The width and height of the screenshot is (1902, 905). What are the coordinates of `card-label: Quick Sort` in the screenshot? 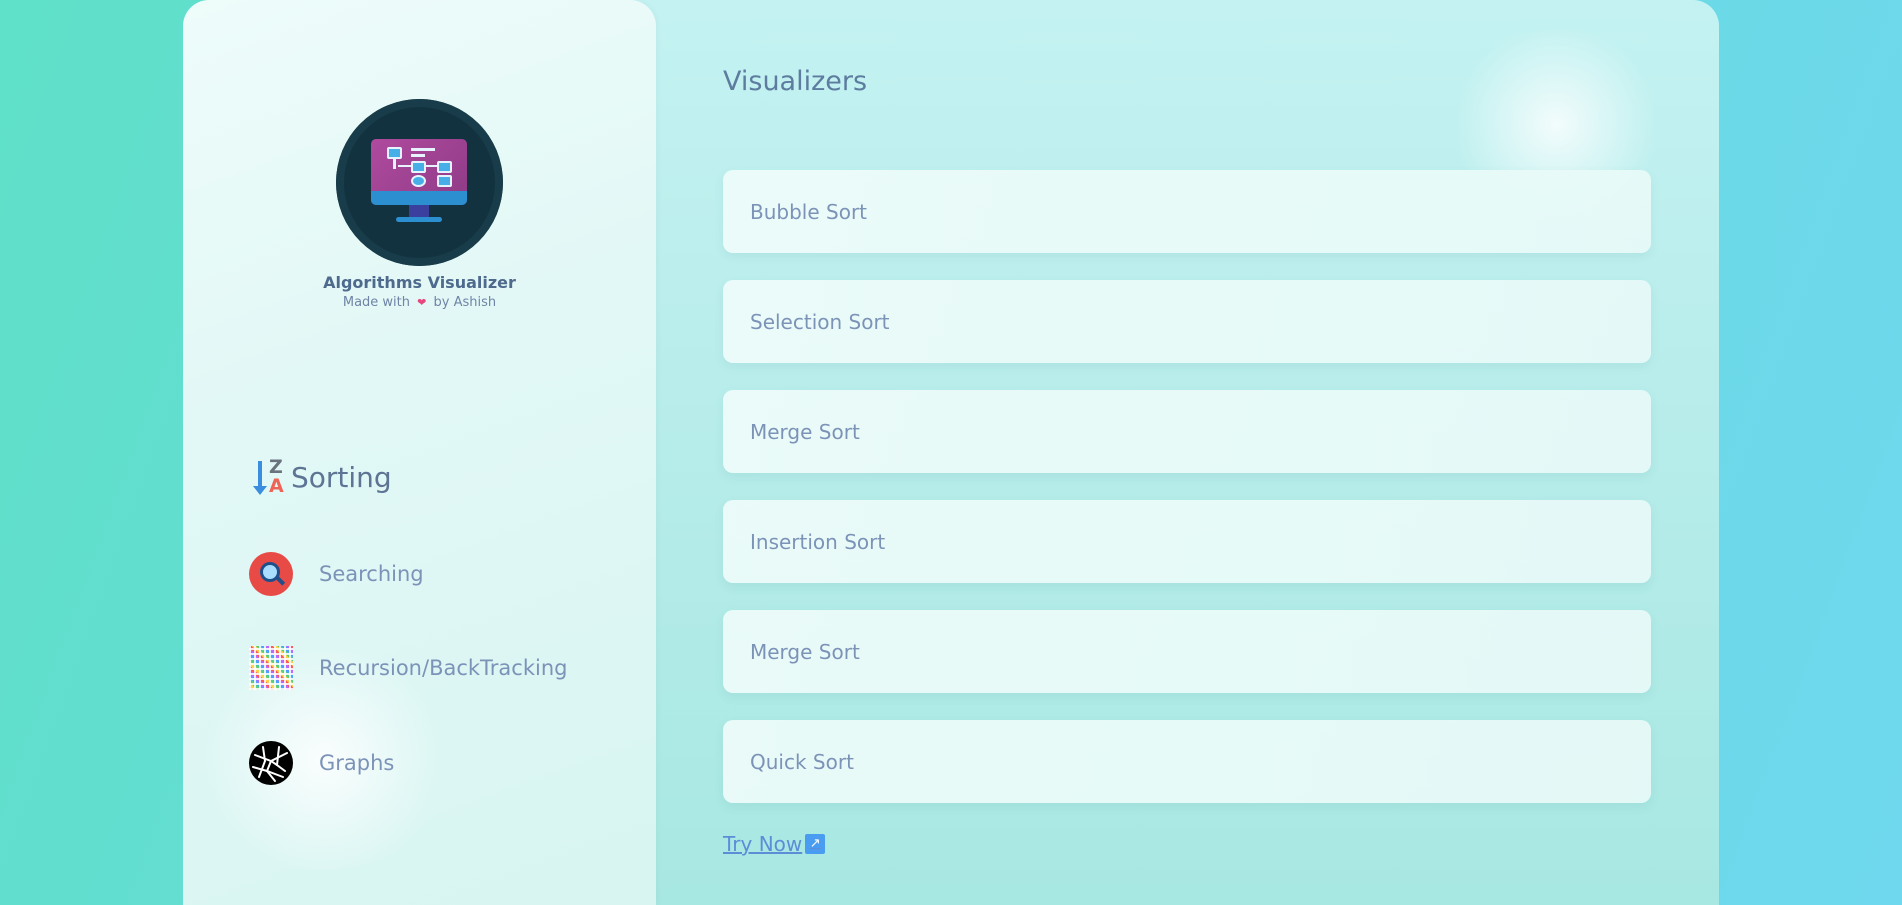 It's located at (802, 761).